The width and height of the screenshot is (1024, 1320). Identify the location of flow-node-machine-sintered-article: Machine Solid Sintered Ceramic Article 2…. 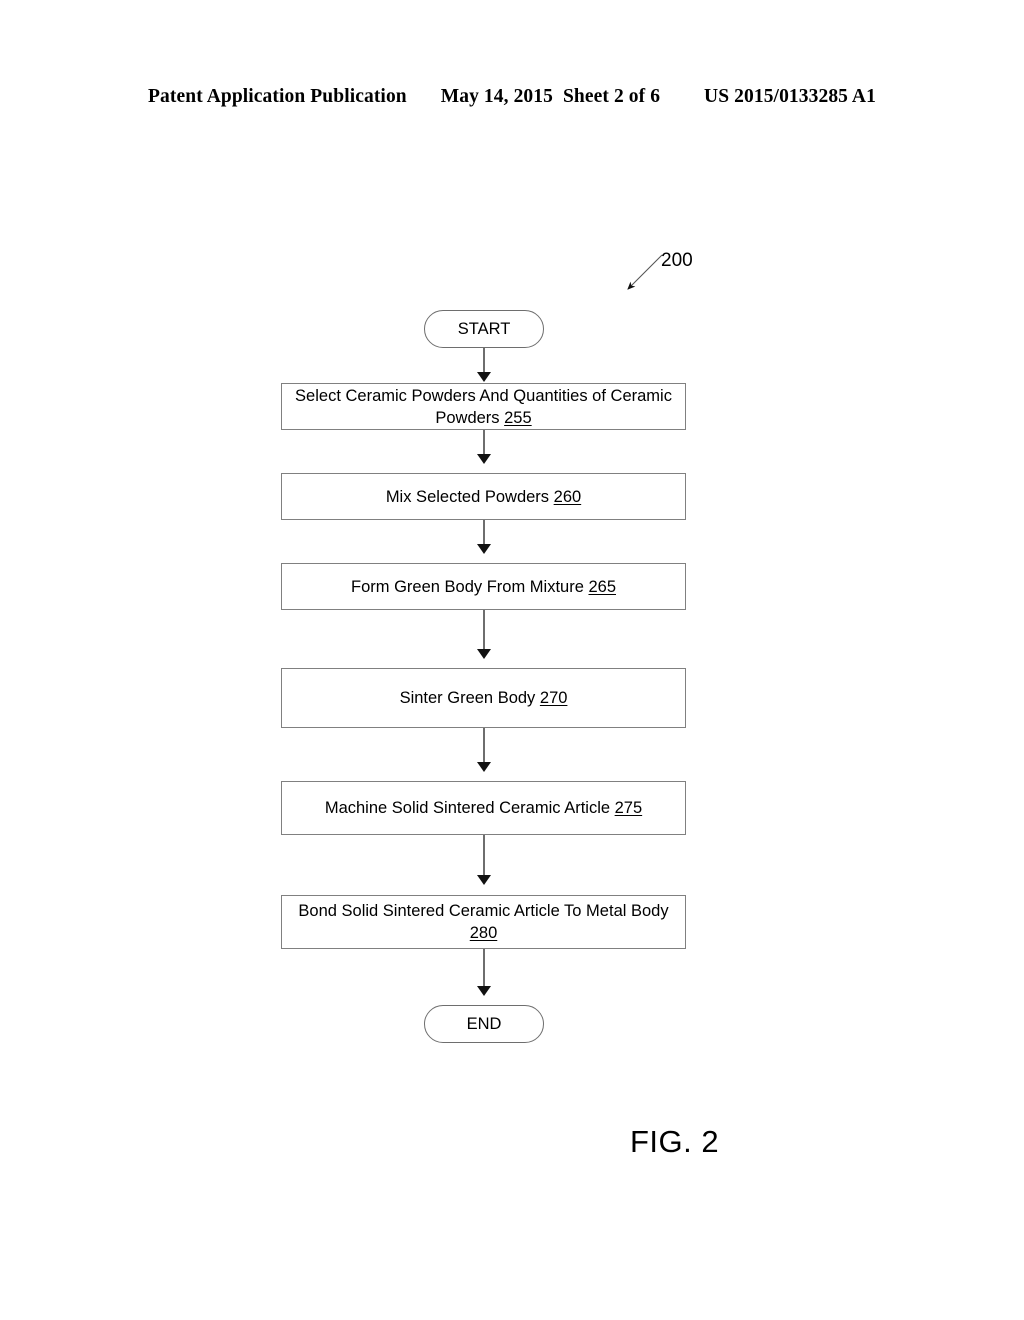
(483, 808).